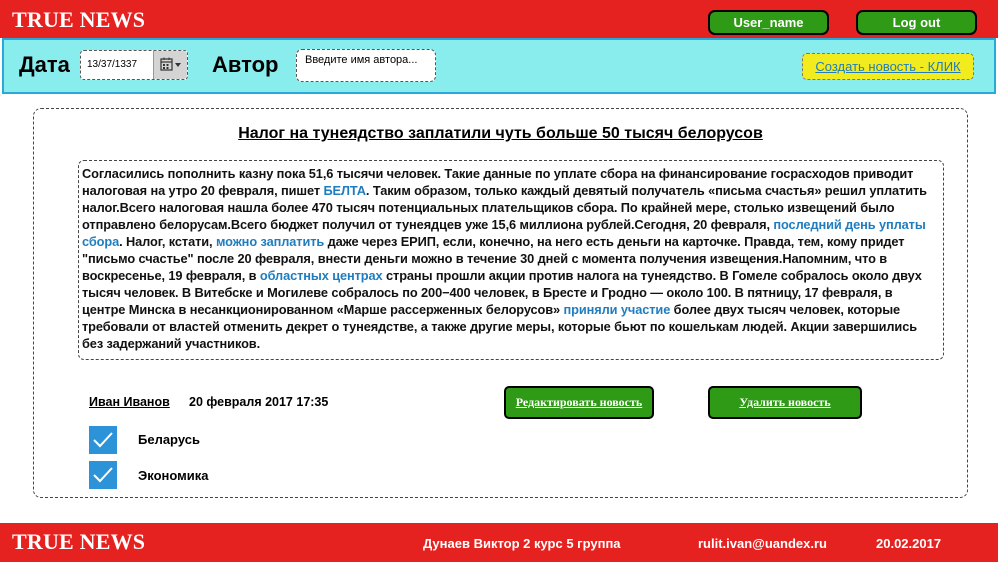 The image size is (998, 562). I want to click on footer-student: Дунаев Виктор 2 курс 5 группа, so click(522, 543).